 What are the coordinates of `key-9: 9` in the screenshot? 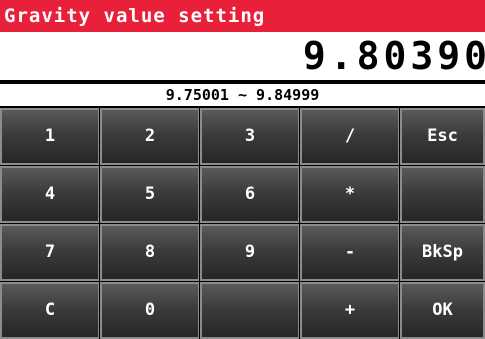 It's located at (250, 252).